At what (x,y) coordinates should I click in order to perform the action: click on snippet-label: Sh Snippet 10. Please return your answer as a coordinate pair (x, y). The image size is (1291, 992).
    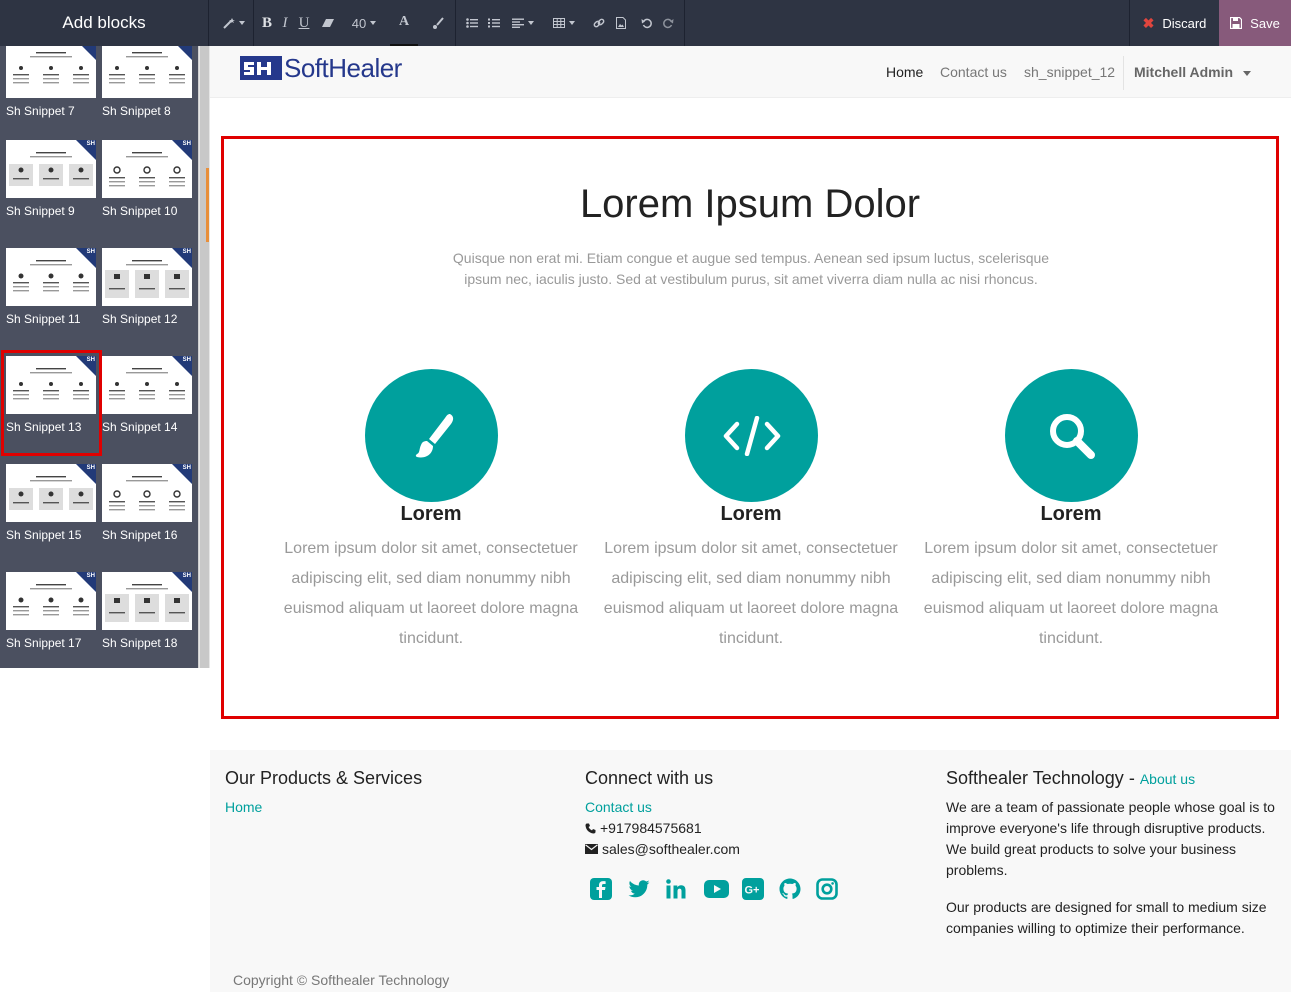
    Looking at the image, I should click on (140, 211).